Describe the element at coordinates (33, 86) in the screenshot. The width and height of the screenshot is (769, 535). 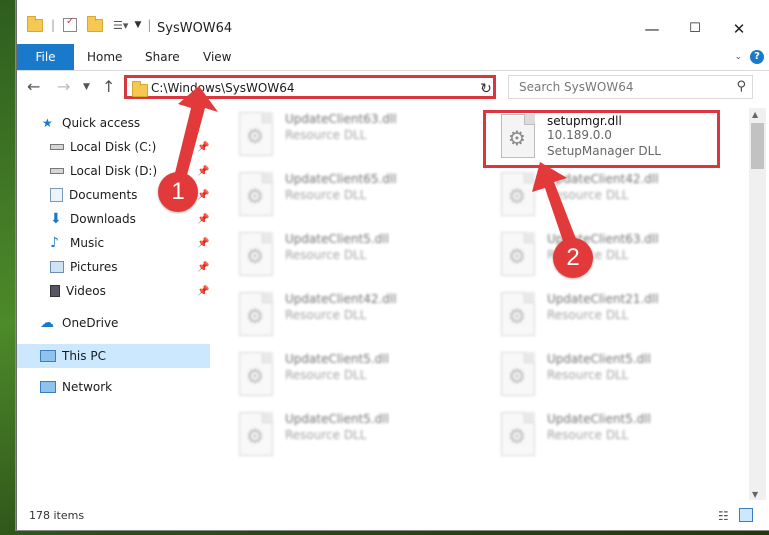
I see `back-arrow-icon: ←` at that location.